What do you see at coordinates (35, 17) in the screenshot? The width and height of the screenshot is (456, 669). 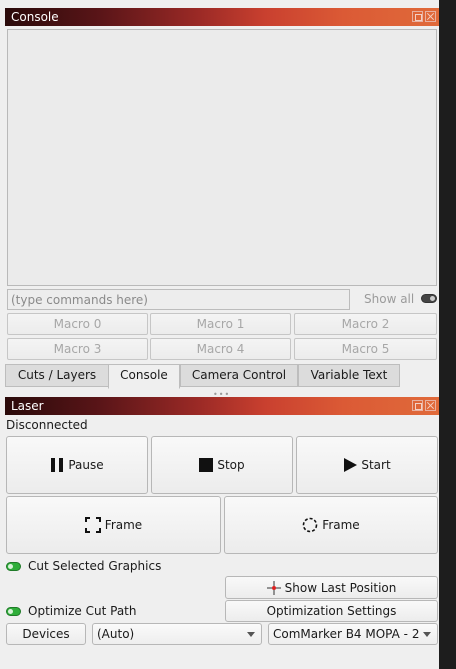 I see `console-title: Console` at bounding box center [35, 17].